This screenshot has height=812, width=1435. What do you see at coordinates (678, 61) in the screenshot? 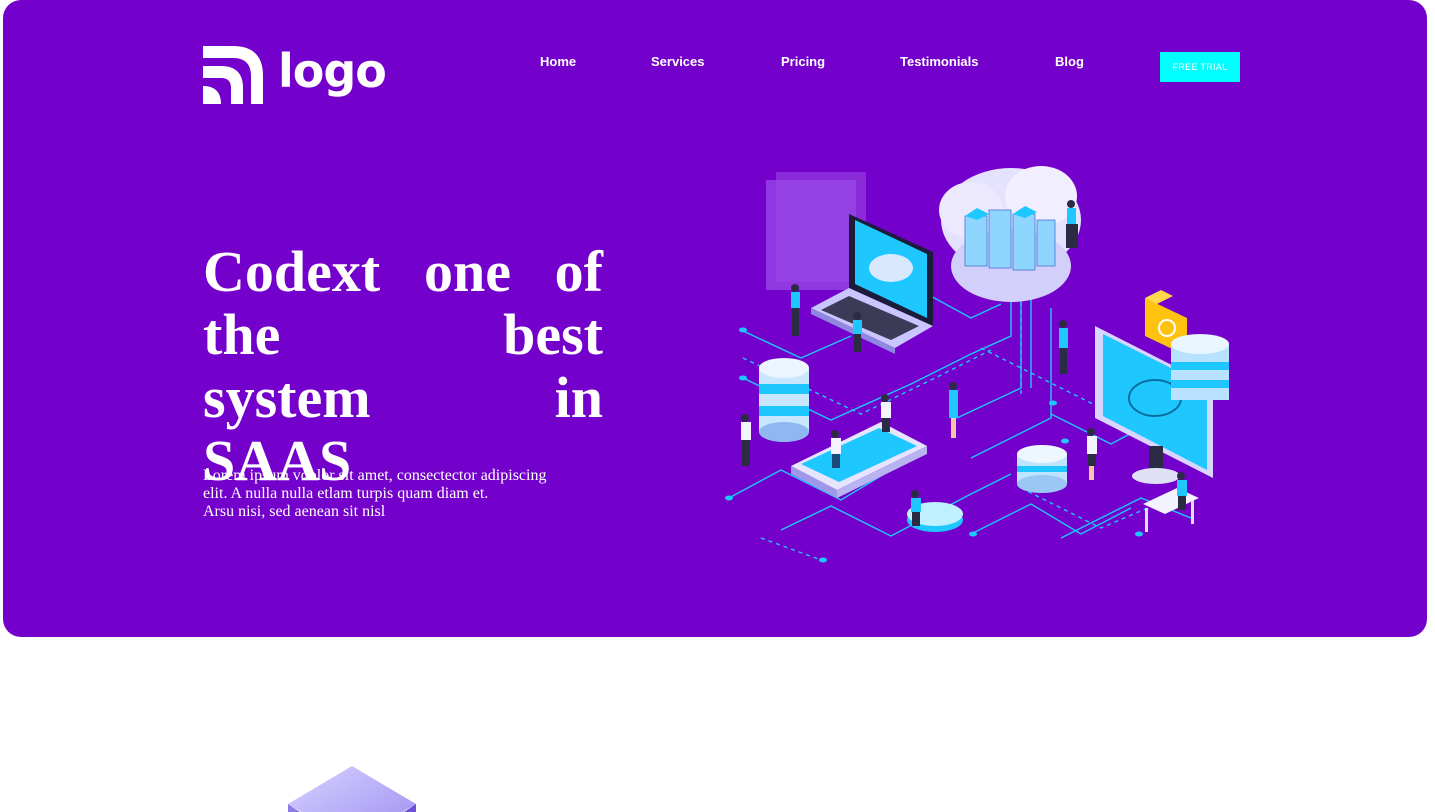
I see `nav-services: Services` at bounding box center [678, 61].